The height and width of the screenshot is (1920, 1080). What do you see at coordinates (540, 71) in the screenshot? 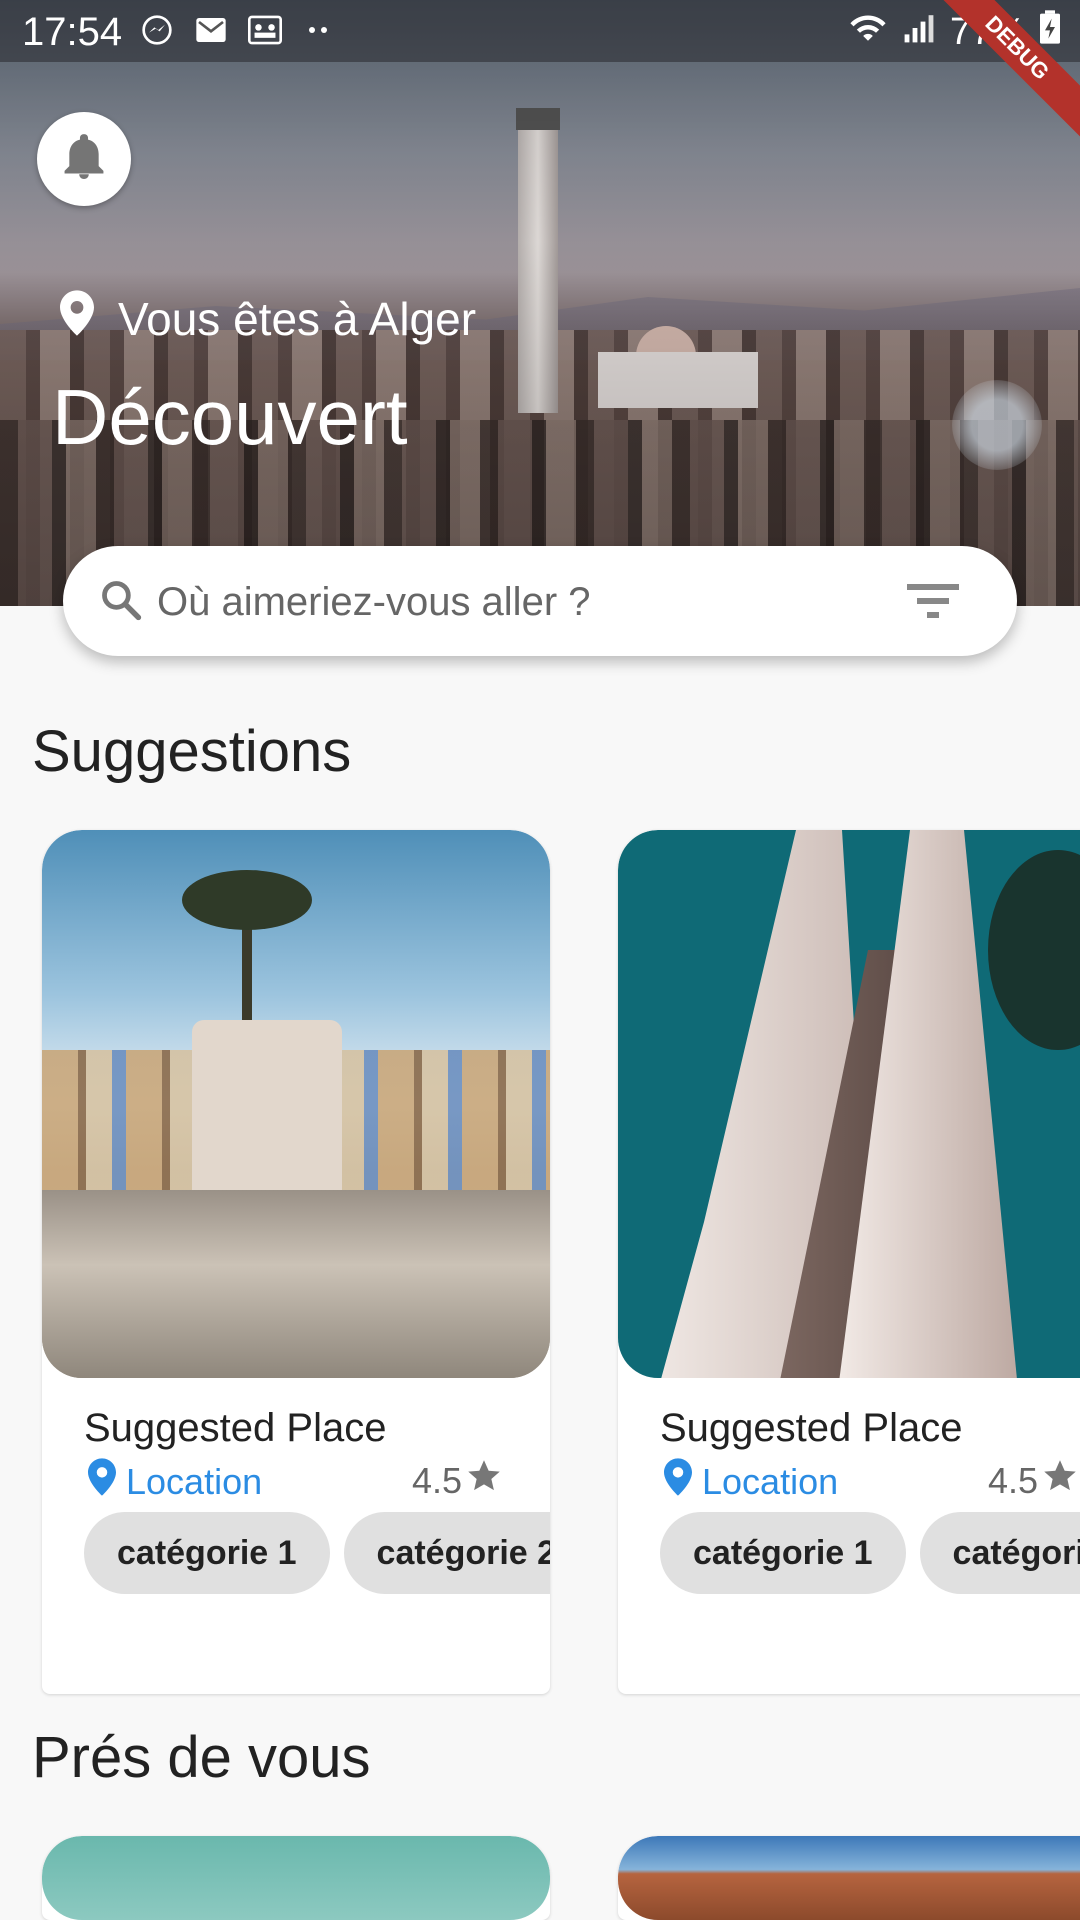
I see `status-bar: 17:54 77% DEBUG` at bounding box center [540, 71].